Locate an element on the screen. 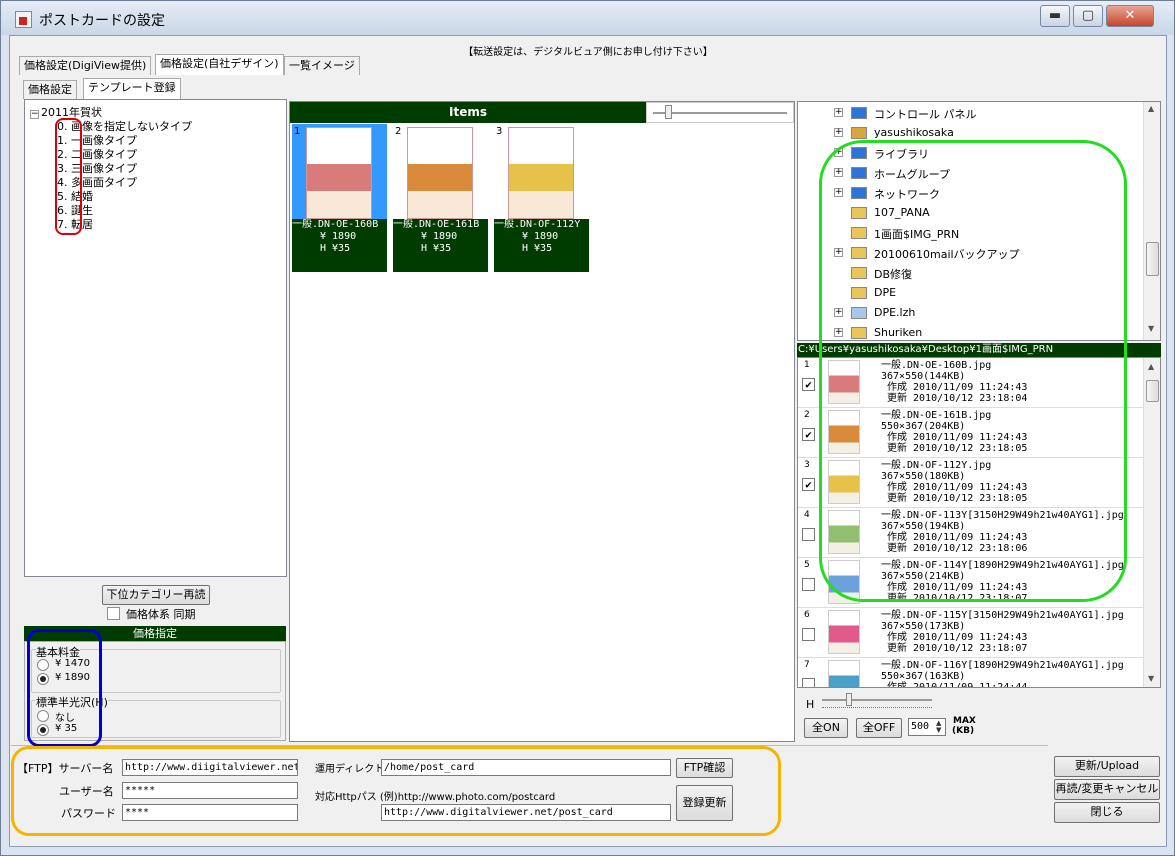 The height and width of the screenshot is (856, 1175). h-slider is located at coordinates (877, 702).